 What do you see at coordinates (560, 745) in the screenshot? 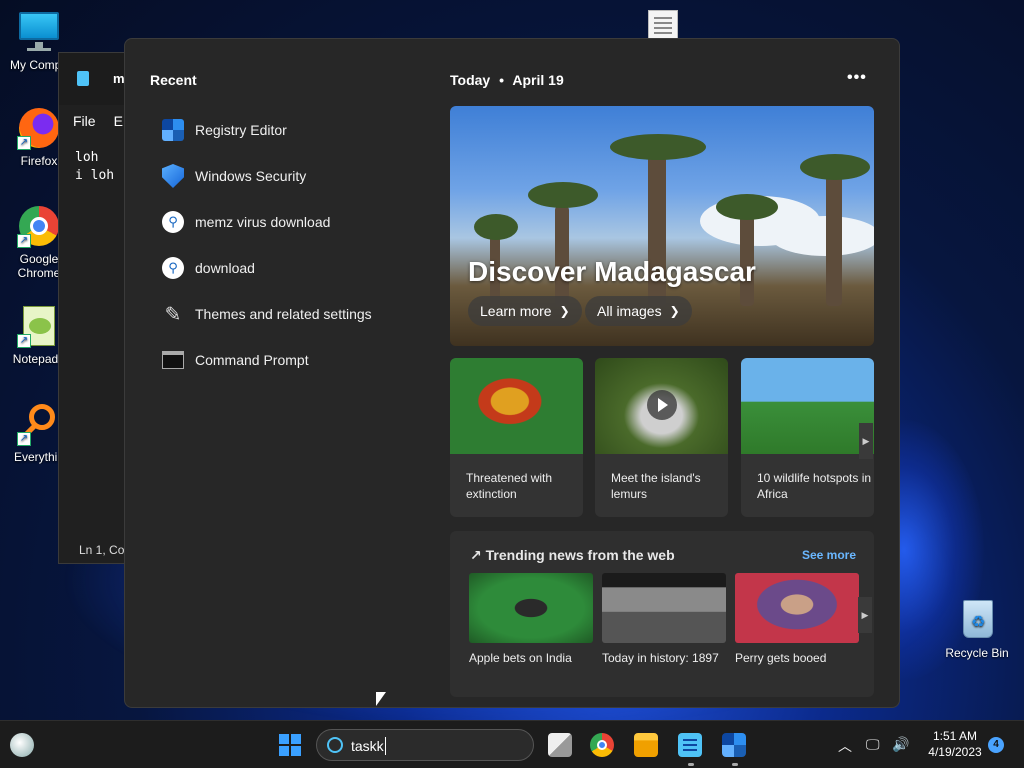
I see `task-view-icon` at bounding box center [560, 745].